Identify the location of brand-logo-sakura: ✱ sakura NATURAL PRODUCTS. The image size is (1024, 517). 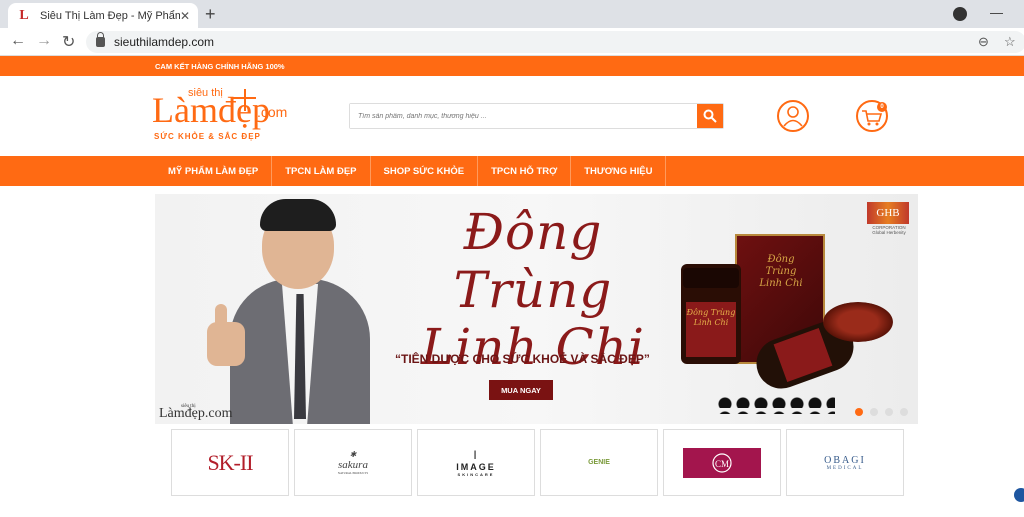
(353, 462).